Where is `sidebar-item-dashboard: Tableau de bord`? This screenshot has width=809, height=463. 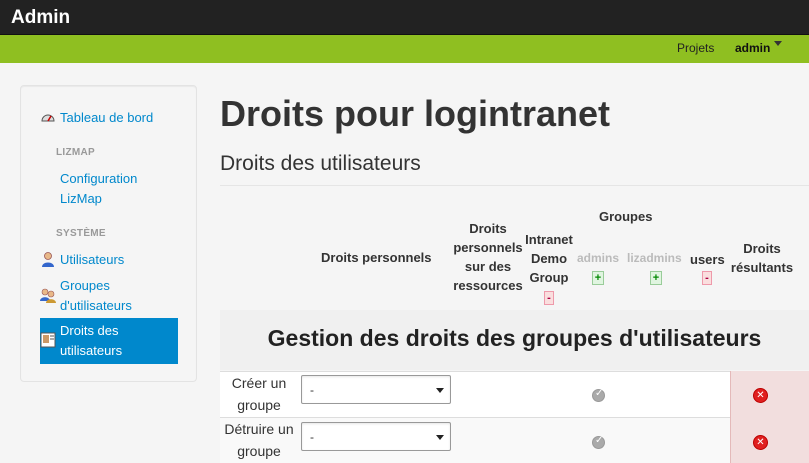
sidebar-item-dashboard: Tableau de bord is located at coordinates (106, 118).